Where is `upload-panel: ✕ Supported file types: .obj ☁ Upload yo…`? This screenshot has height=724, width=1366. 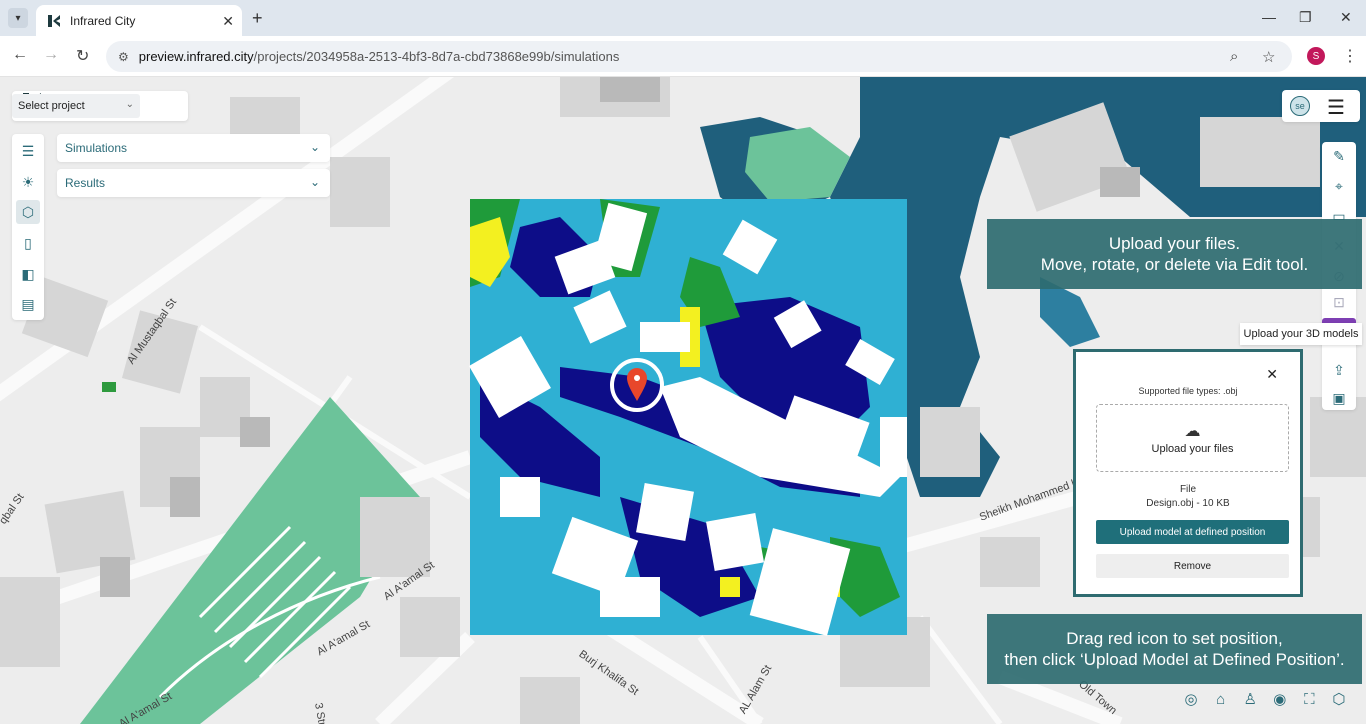
upload-panel: ✕ Supported file types: .obj ☁ Upload yo… is located at coordinates (1188, 473).